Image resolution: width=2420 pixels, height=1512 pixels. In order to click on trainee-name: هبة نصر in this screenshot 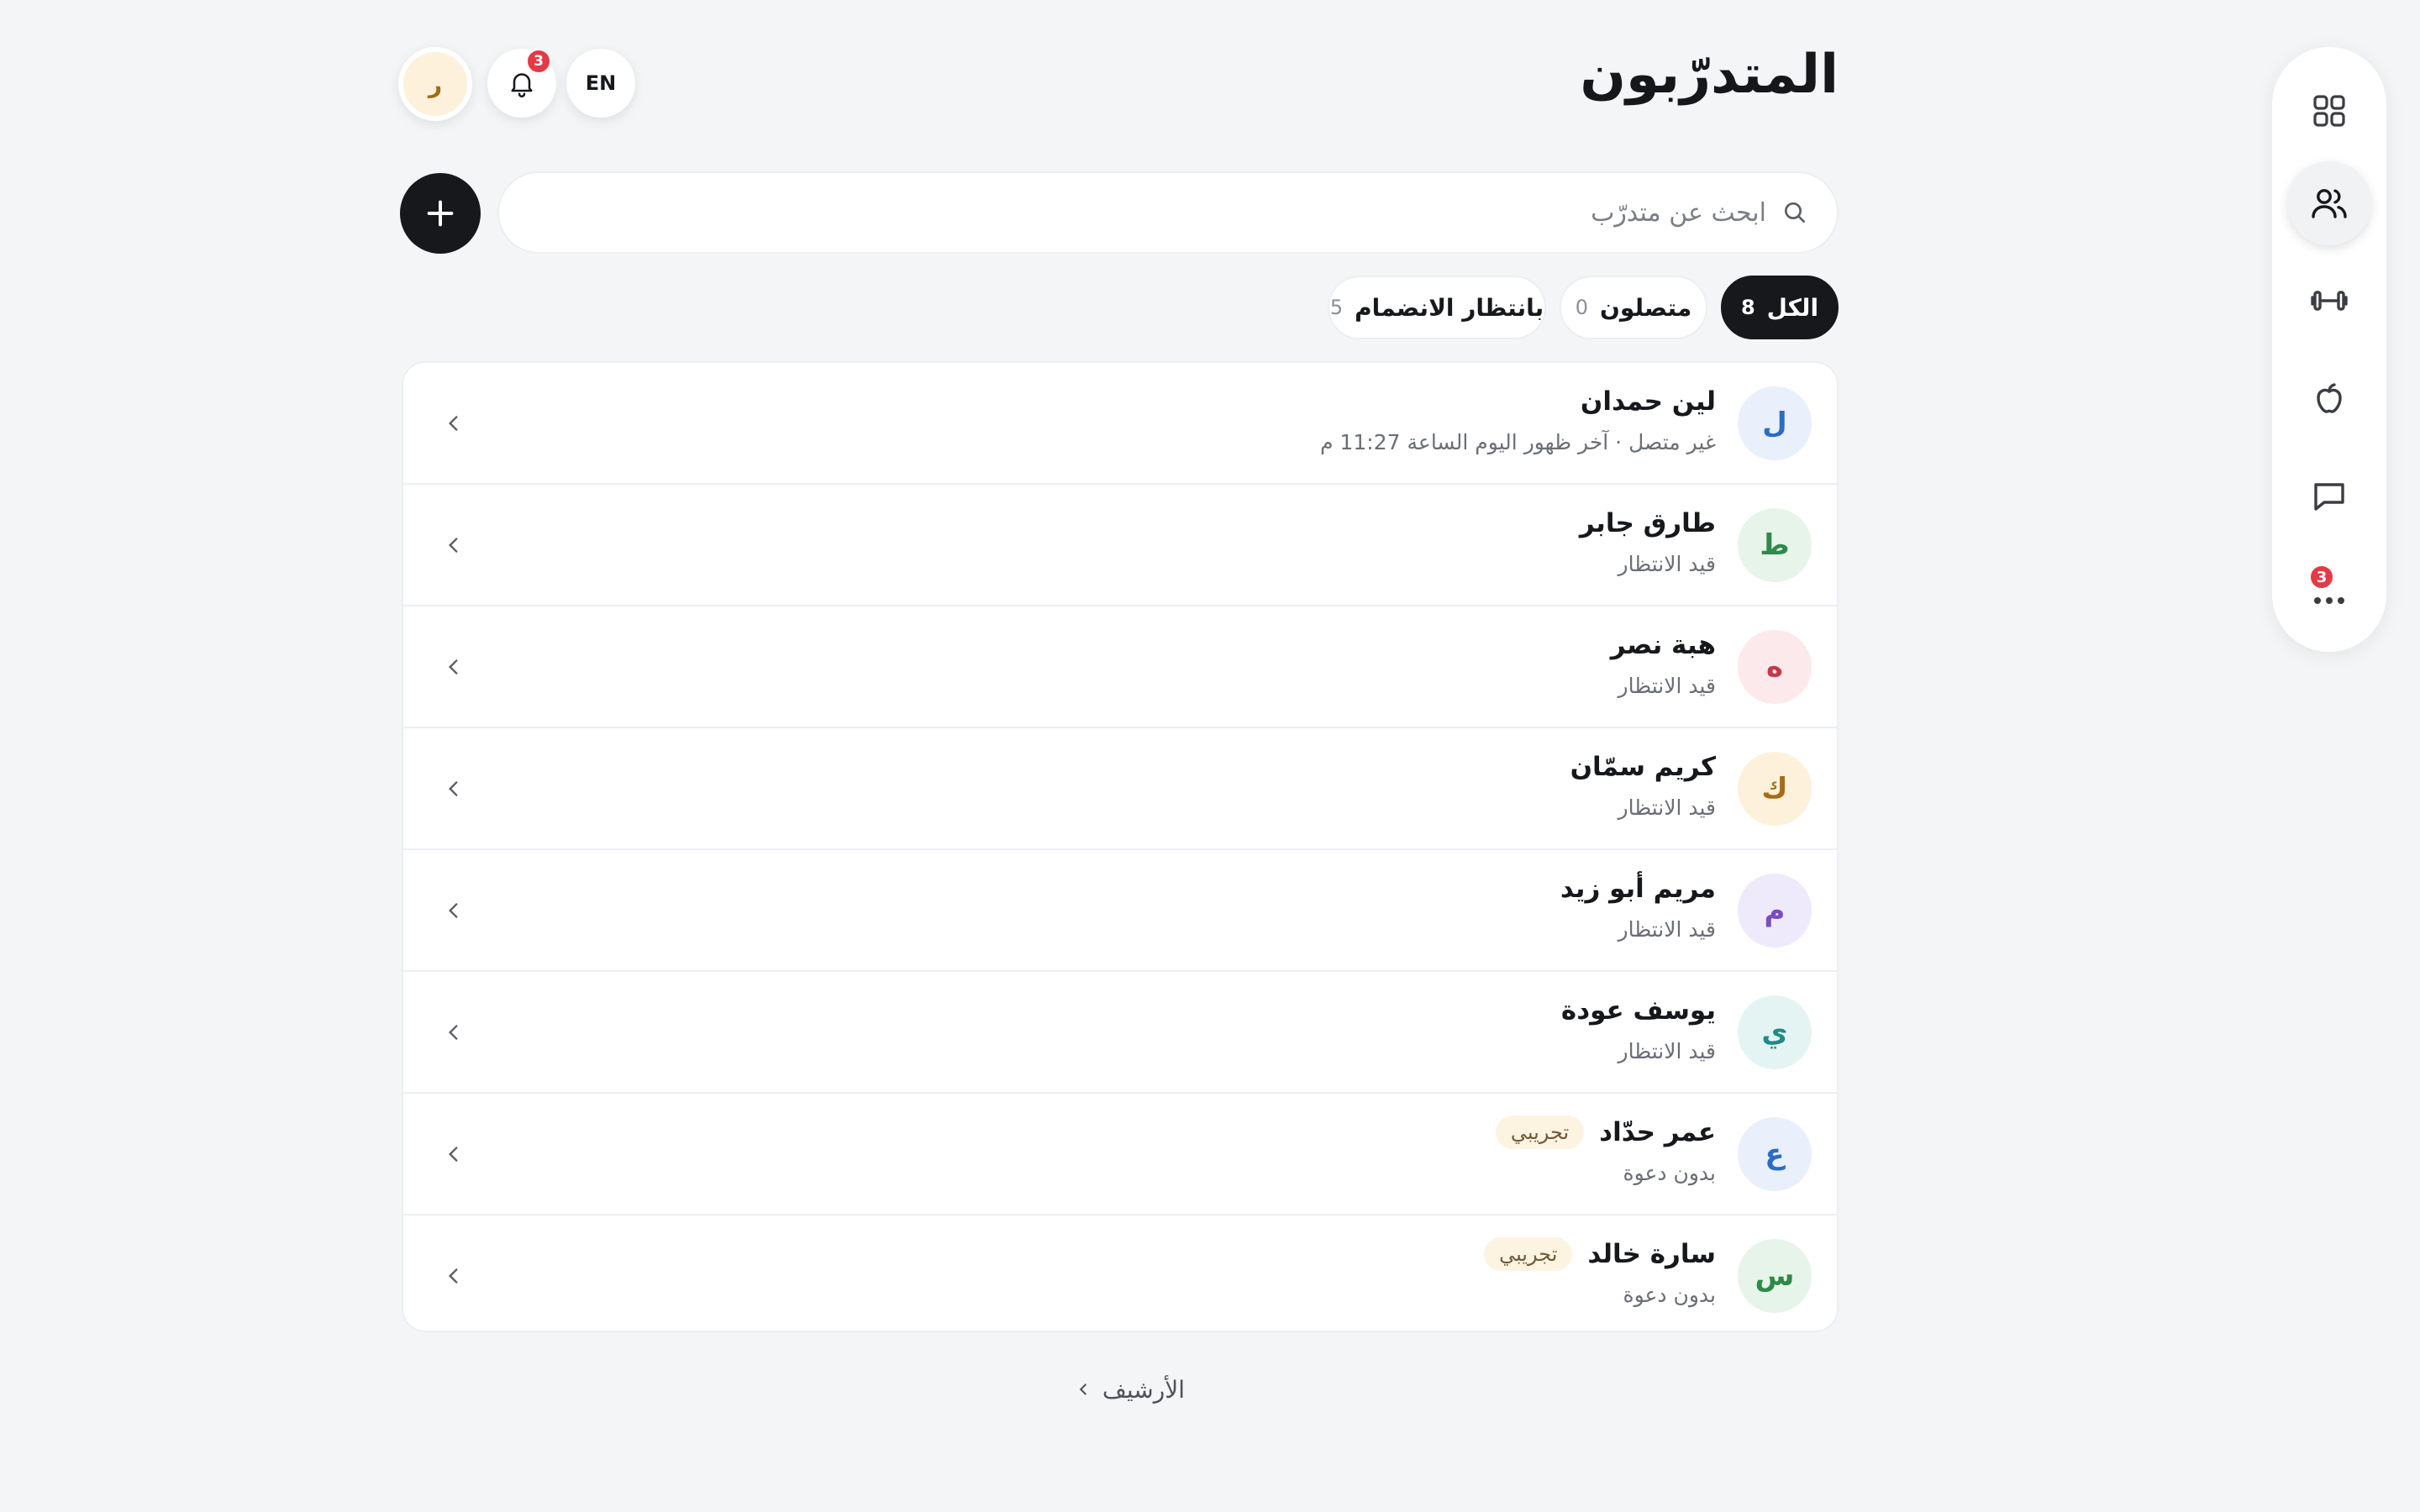, I will do `click(1663, 645)`.